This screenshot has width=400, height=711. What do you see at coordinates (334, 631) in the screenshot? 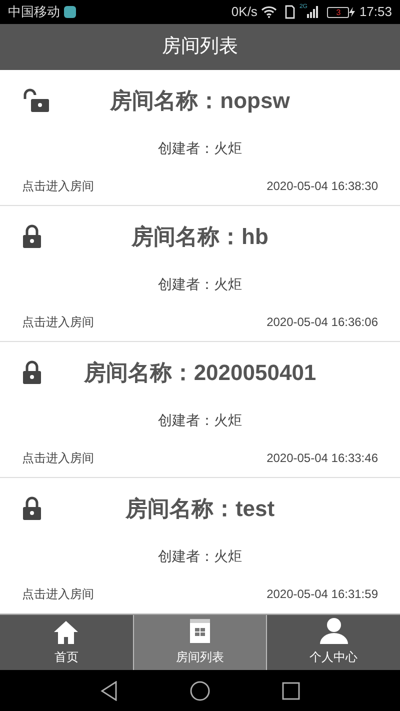
I see `person-icon` at bounding box center [334, 631].